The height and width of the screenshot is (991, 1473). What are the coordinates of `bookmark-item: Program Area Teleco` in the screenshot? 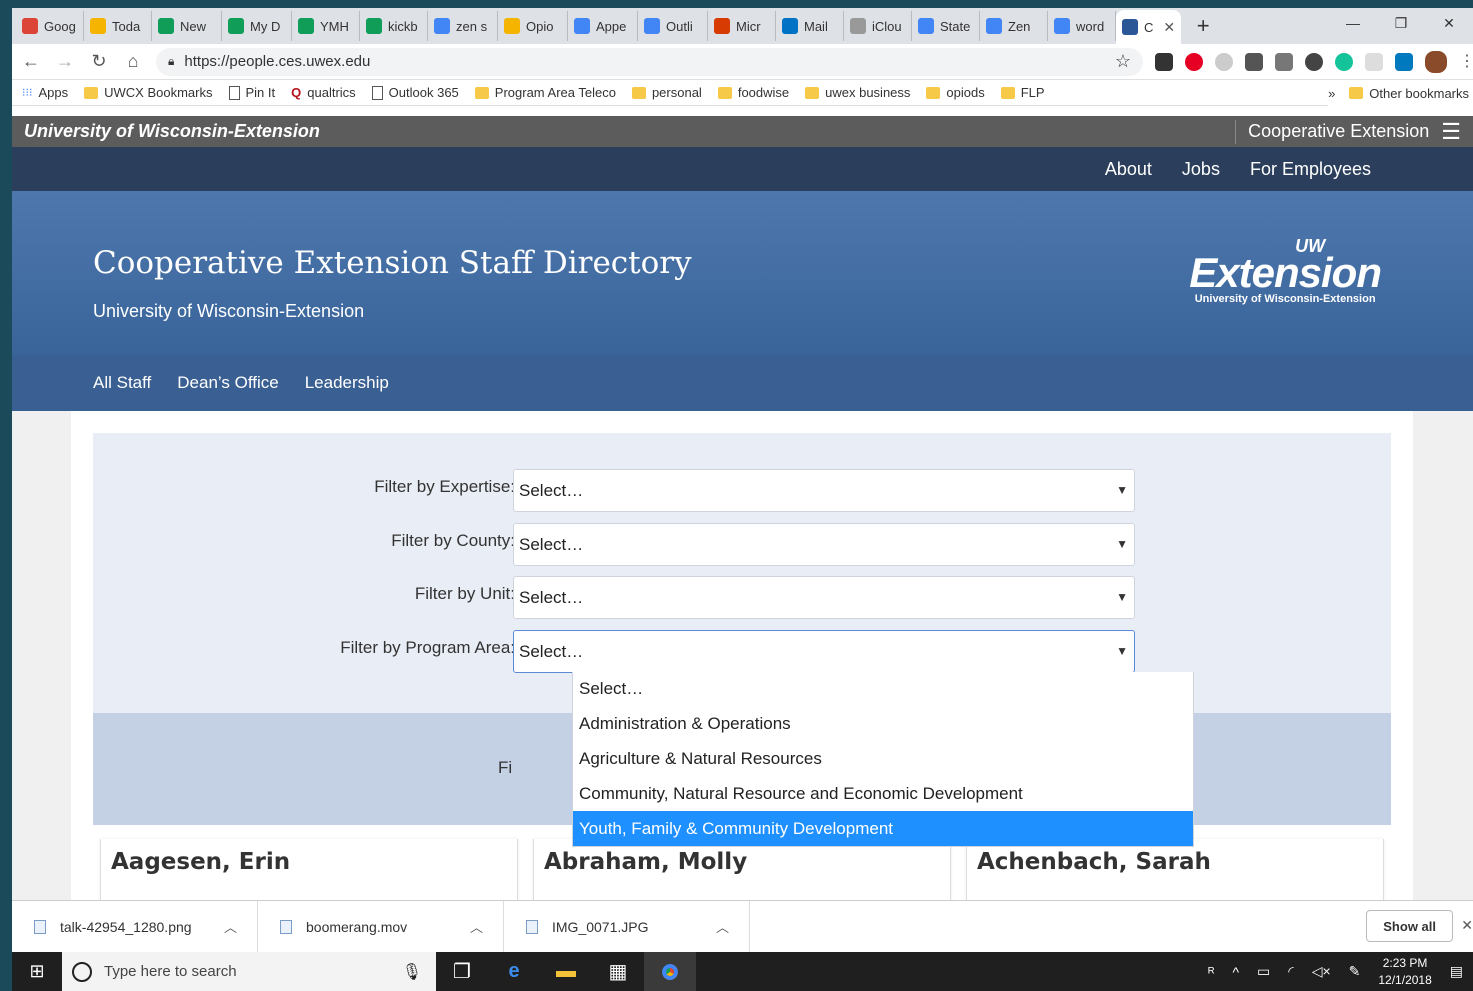 It's located at (545, 92).